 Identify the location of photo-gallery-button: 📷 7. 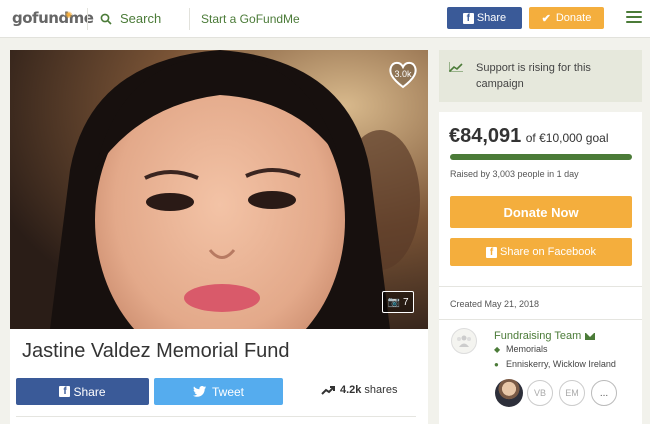
(398, 302).